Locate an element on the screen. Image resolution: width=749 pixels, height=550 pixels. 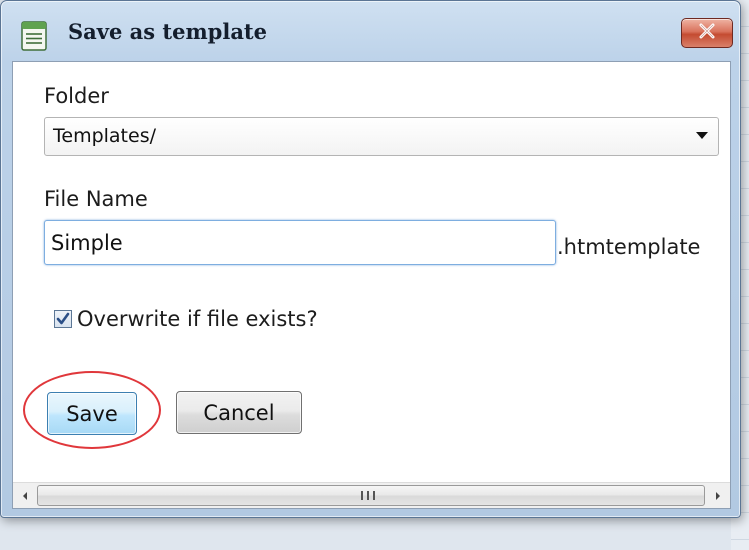
triangle-down-icon is located at coordinates (702, 135).